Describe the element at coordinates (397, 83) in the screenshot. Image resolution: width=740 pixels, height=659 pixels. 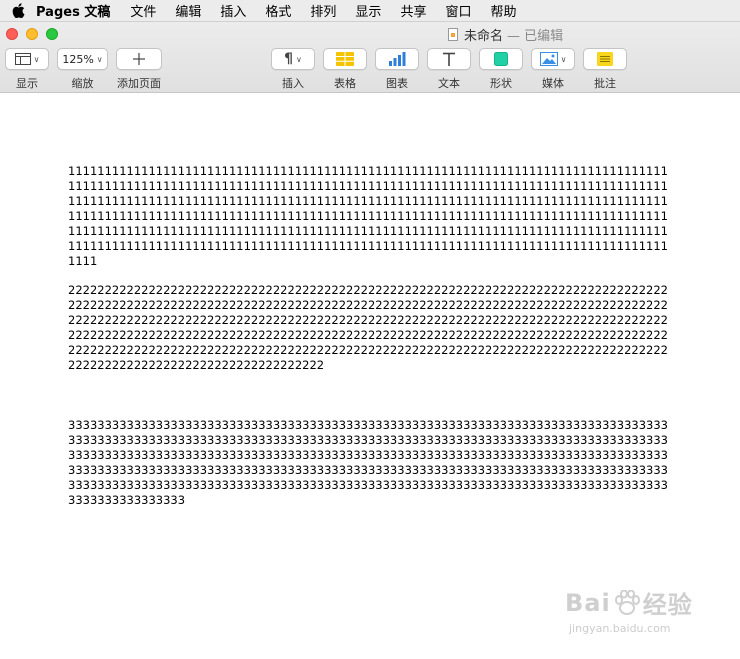
I see `chart-label: 图表` at that location.